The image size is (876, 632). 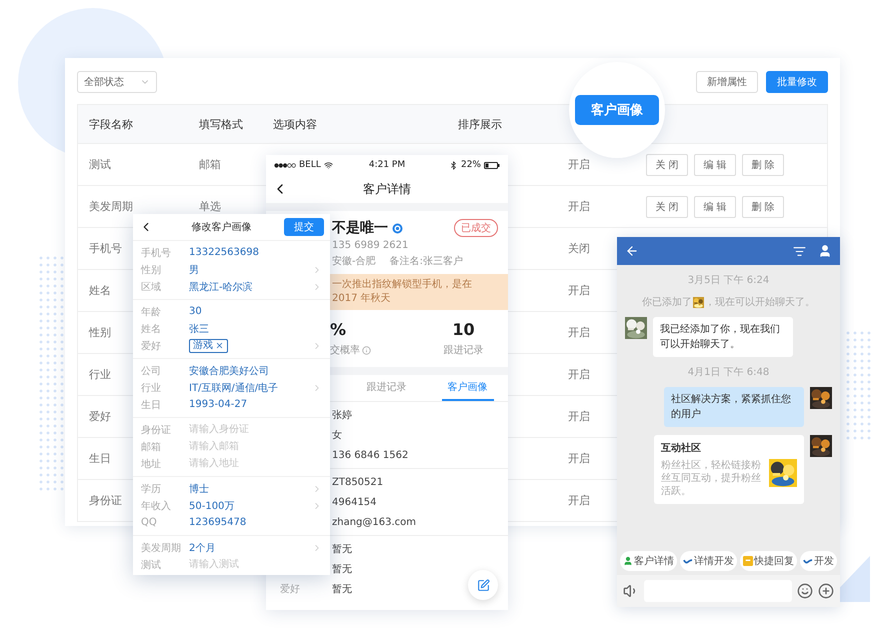 What do you see at coordinates (426, 261) in the screenshot?
I see `remark-name: 备注名:张三客户` at bounding box center [426, 261].